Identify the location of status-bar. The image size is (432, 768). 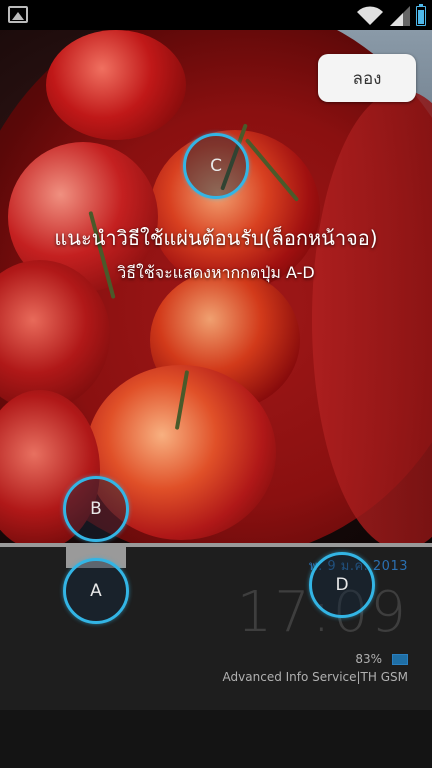
(216, 15).